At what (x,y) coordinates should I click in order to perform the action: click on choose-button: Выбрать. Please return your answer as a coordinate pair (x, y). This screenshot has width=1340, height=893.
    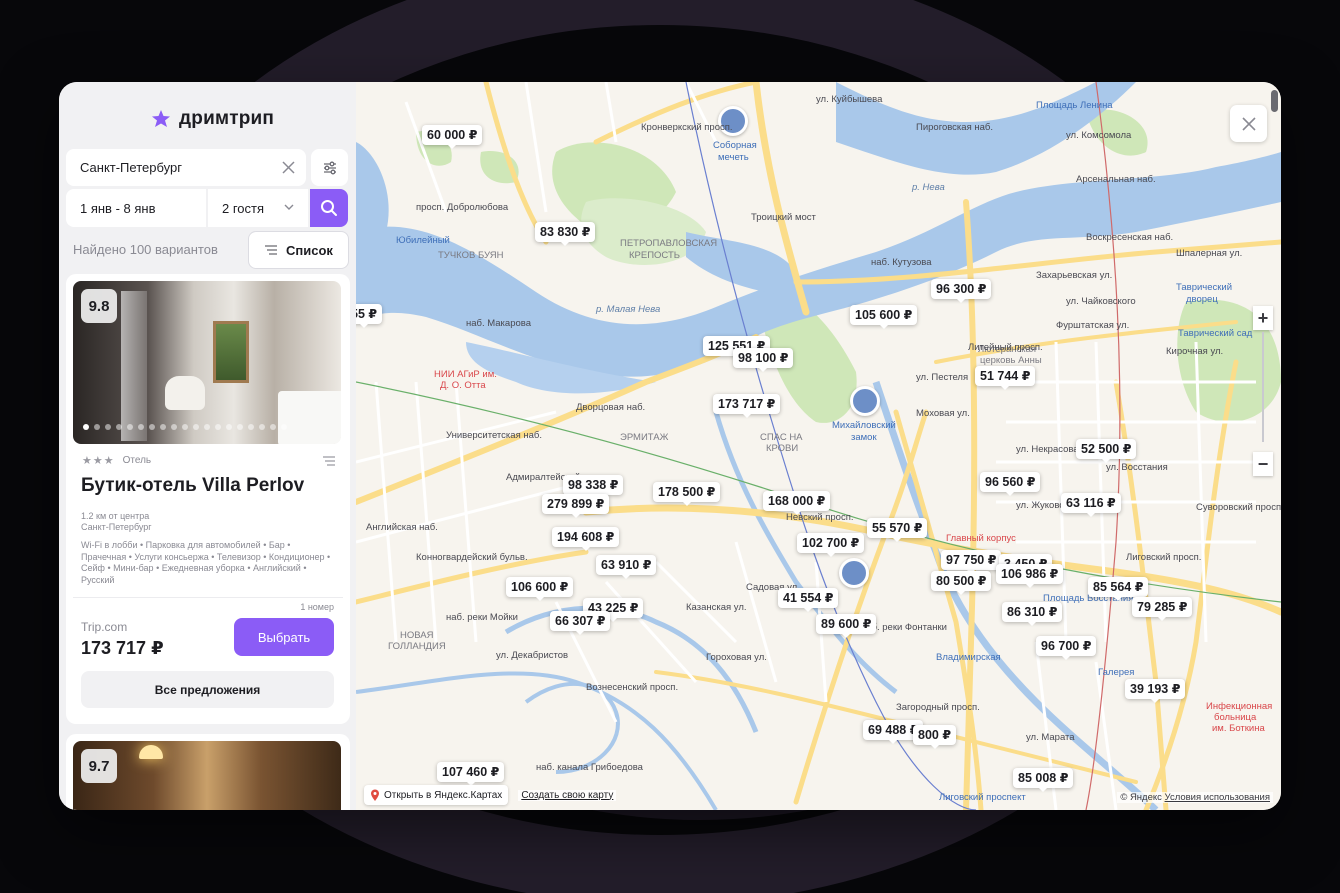
    Looking at the image, I should click on (284, 637).